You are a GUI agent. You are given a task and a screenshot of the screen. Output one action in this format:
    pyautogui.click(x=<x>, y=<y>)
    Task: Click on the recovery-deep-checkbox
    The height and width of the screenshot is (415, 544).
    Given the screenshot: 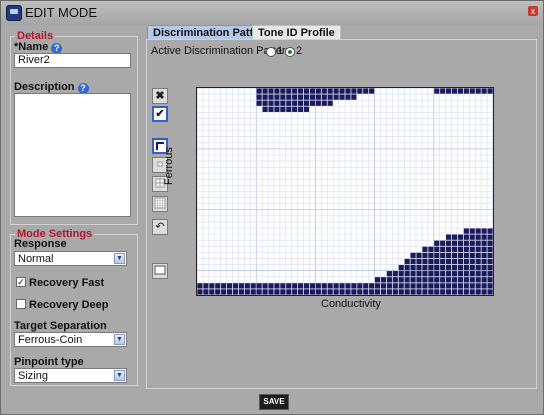 What is the action you would take?
    pyautogui.click(x=21, y=304)
    